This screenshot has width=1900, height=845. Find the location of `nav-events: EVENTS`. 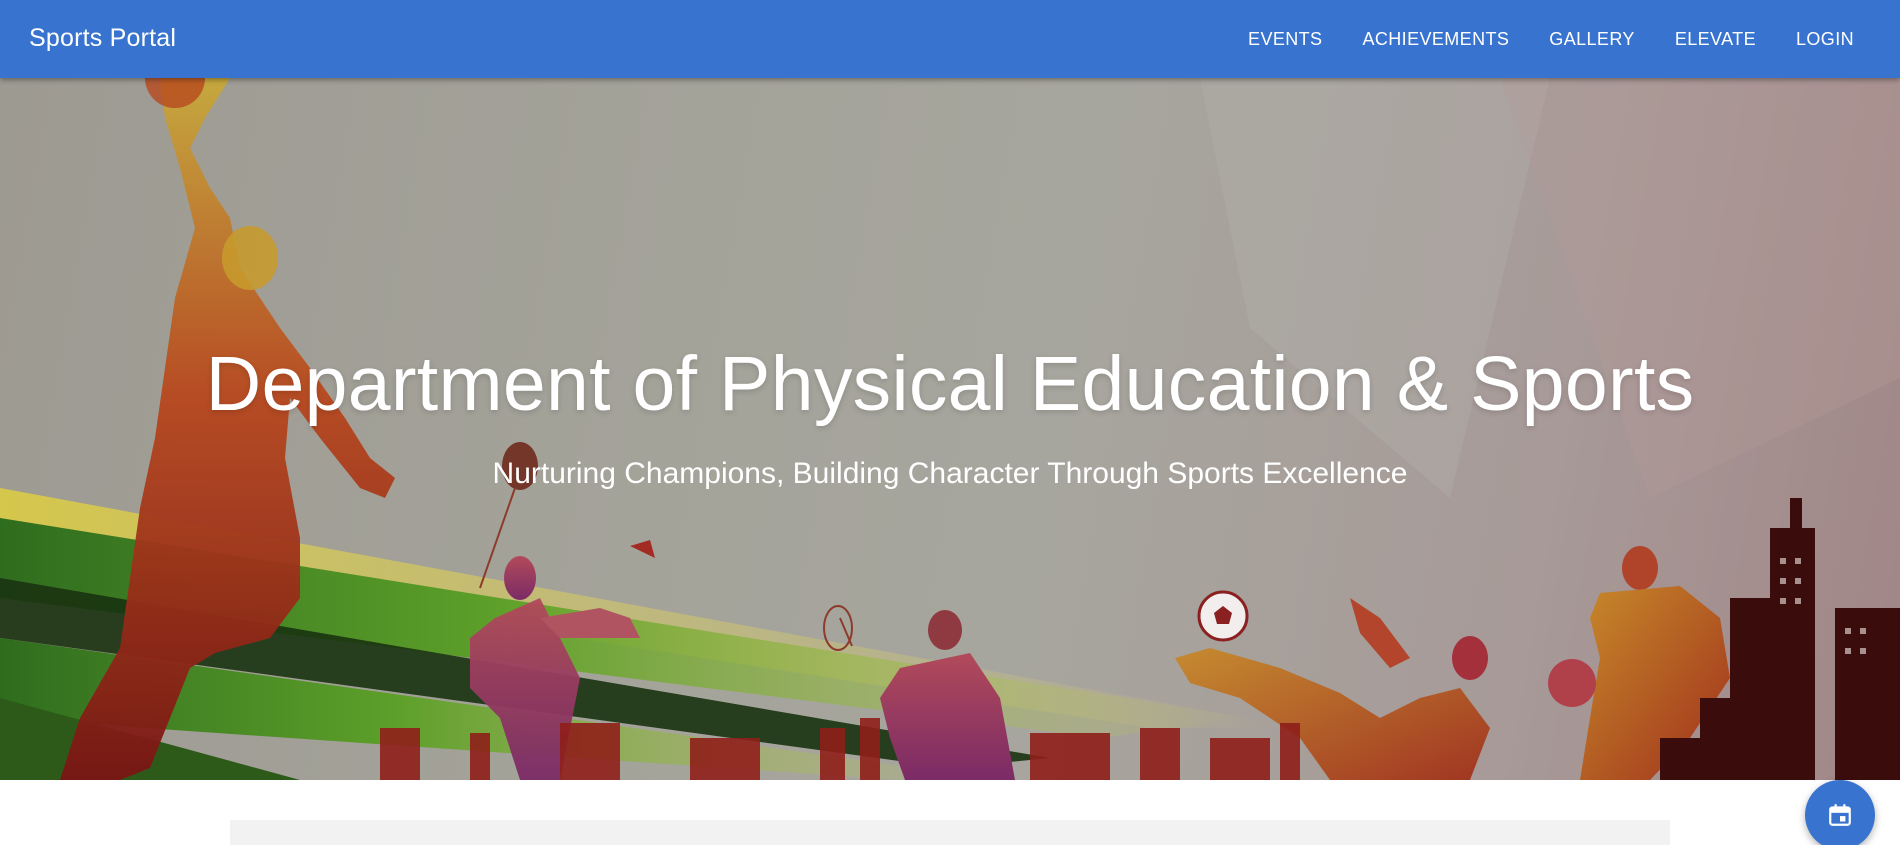

nav-events: EVENTS is located at coordinates (1285, 39).